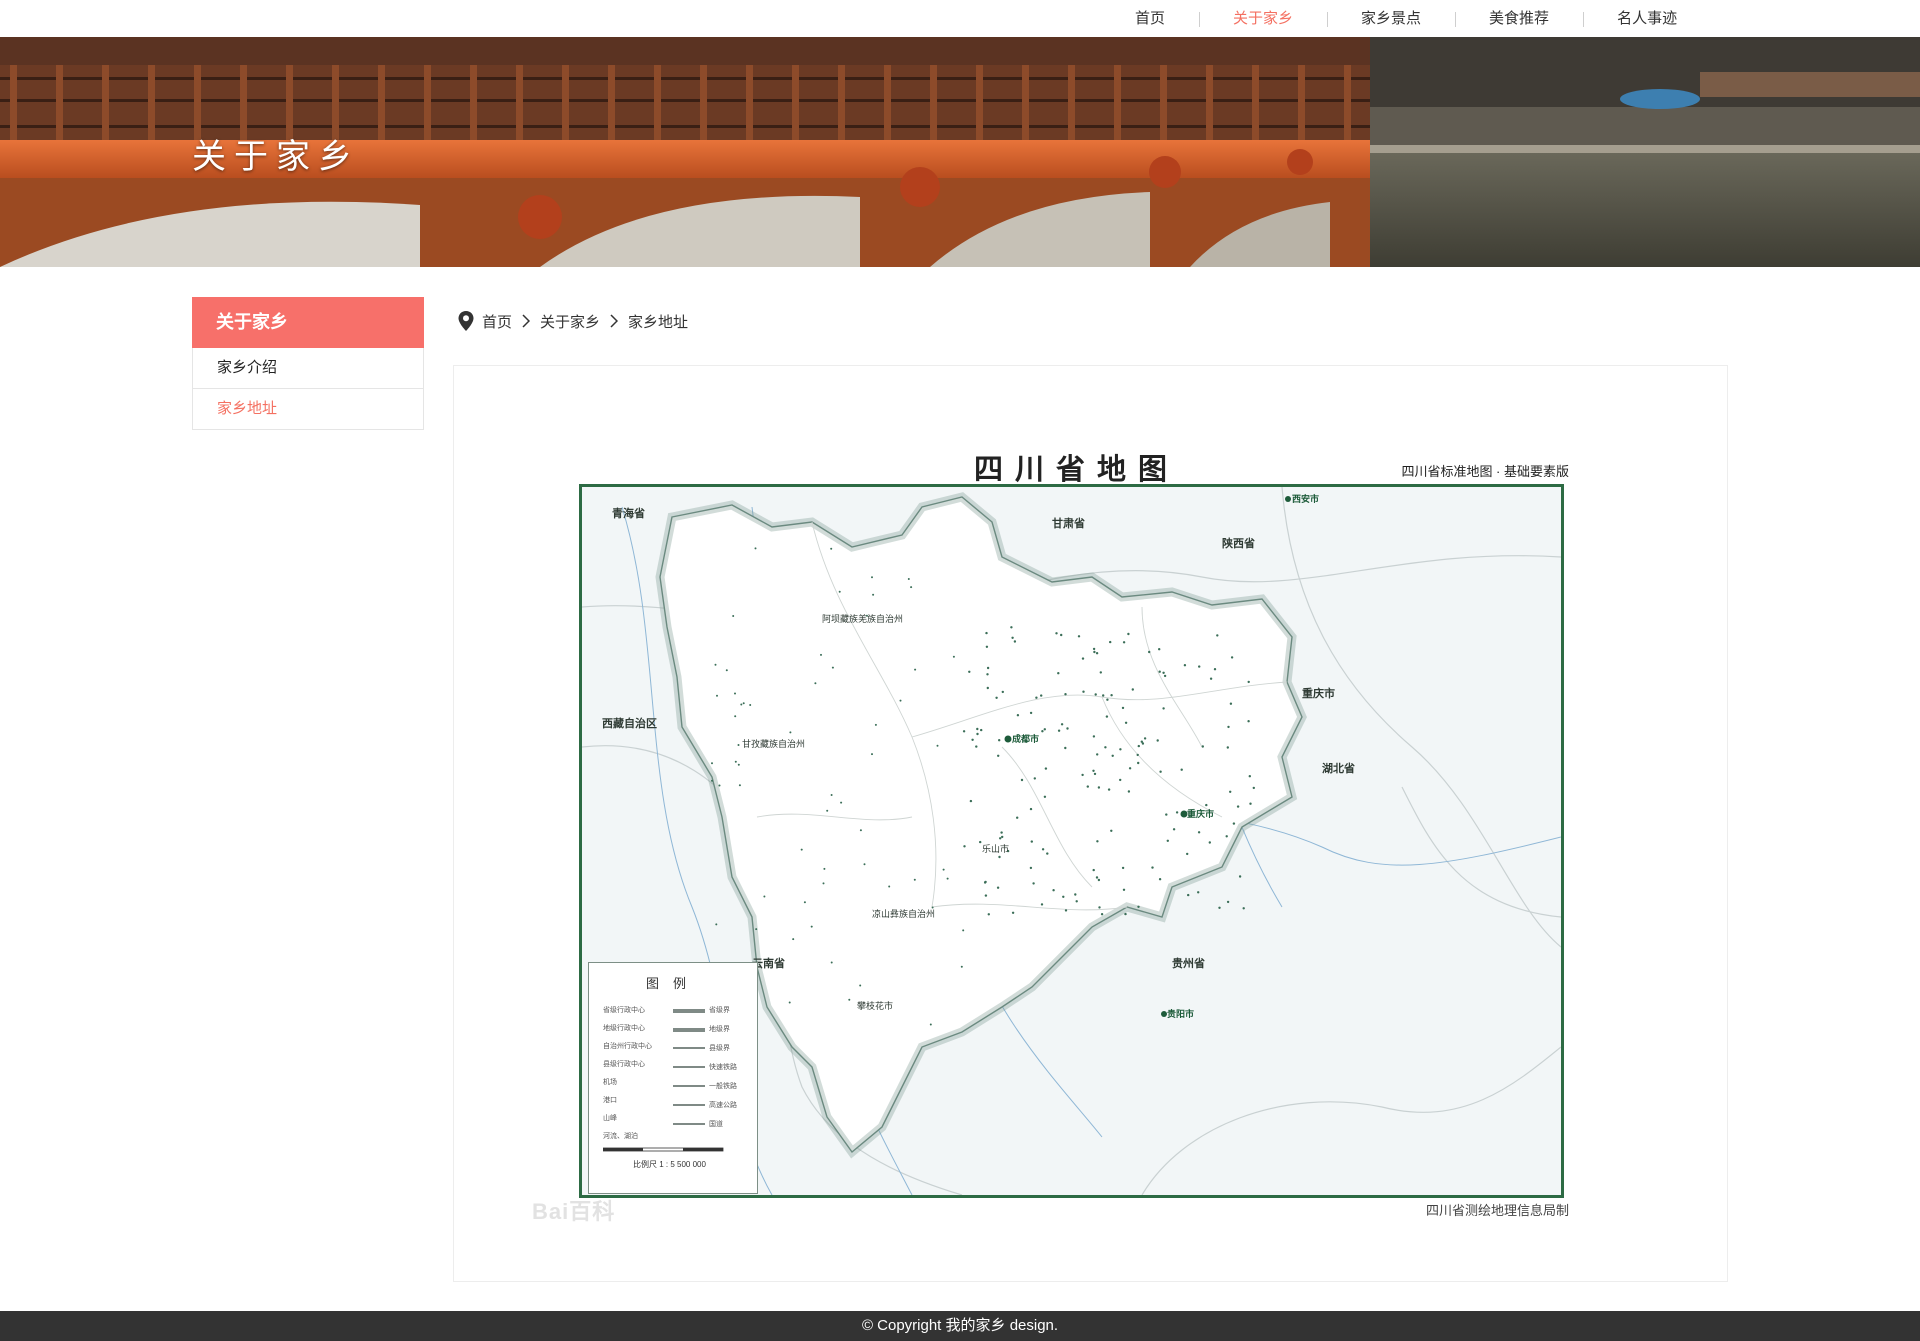  What do you see at coordinates (628, 513) in the screenshot?
I see `label-qinghai: 青海省` at bounding box center [628, 513].